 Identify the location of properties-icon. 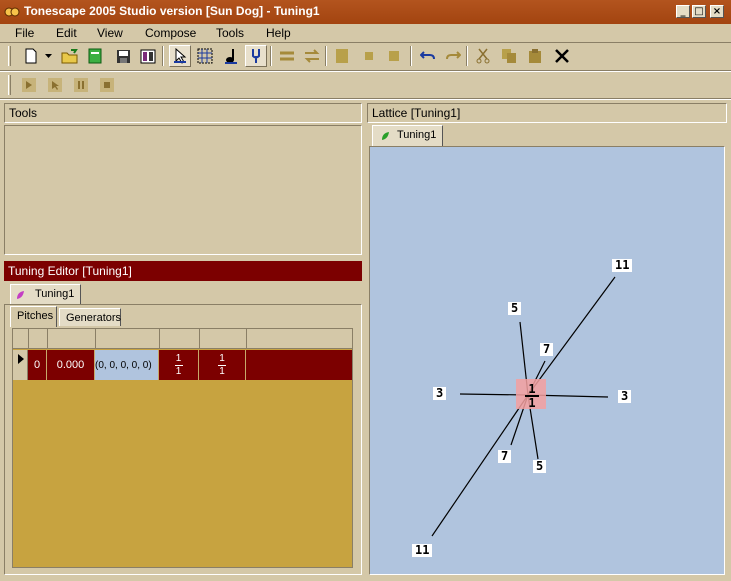
(148, 56).